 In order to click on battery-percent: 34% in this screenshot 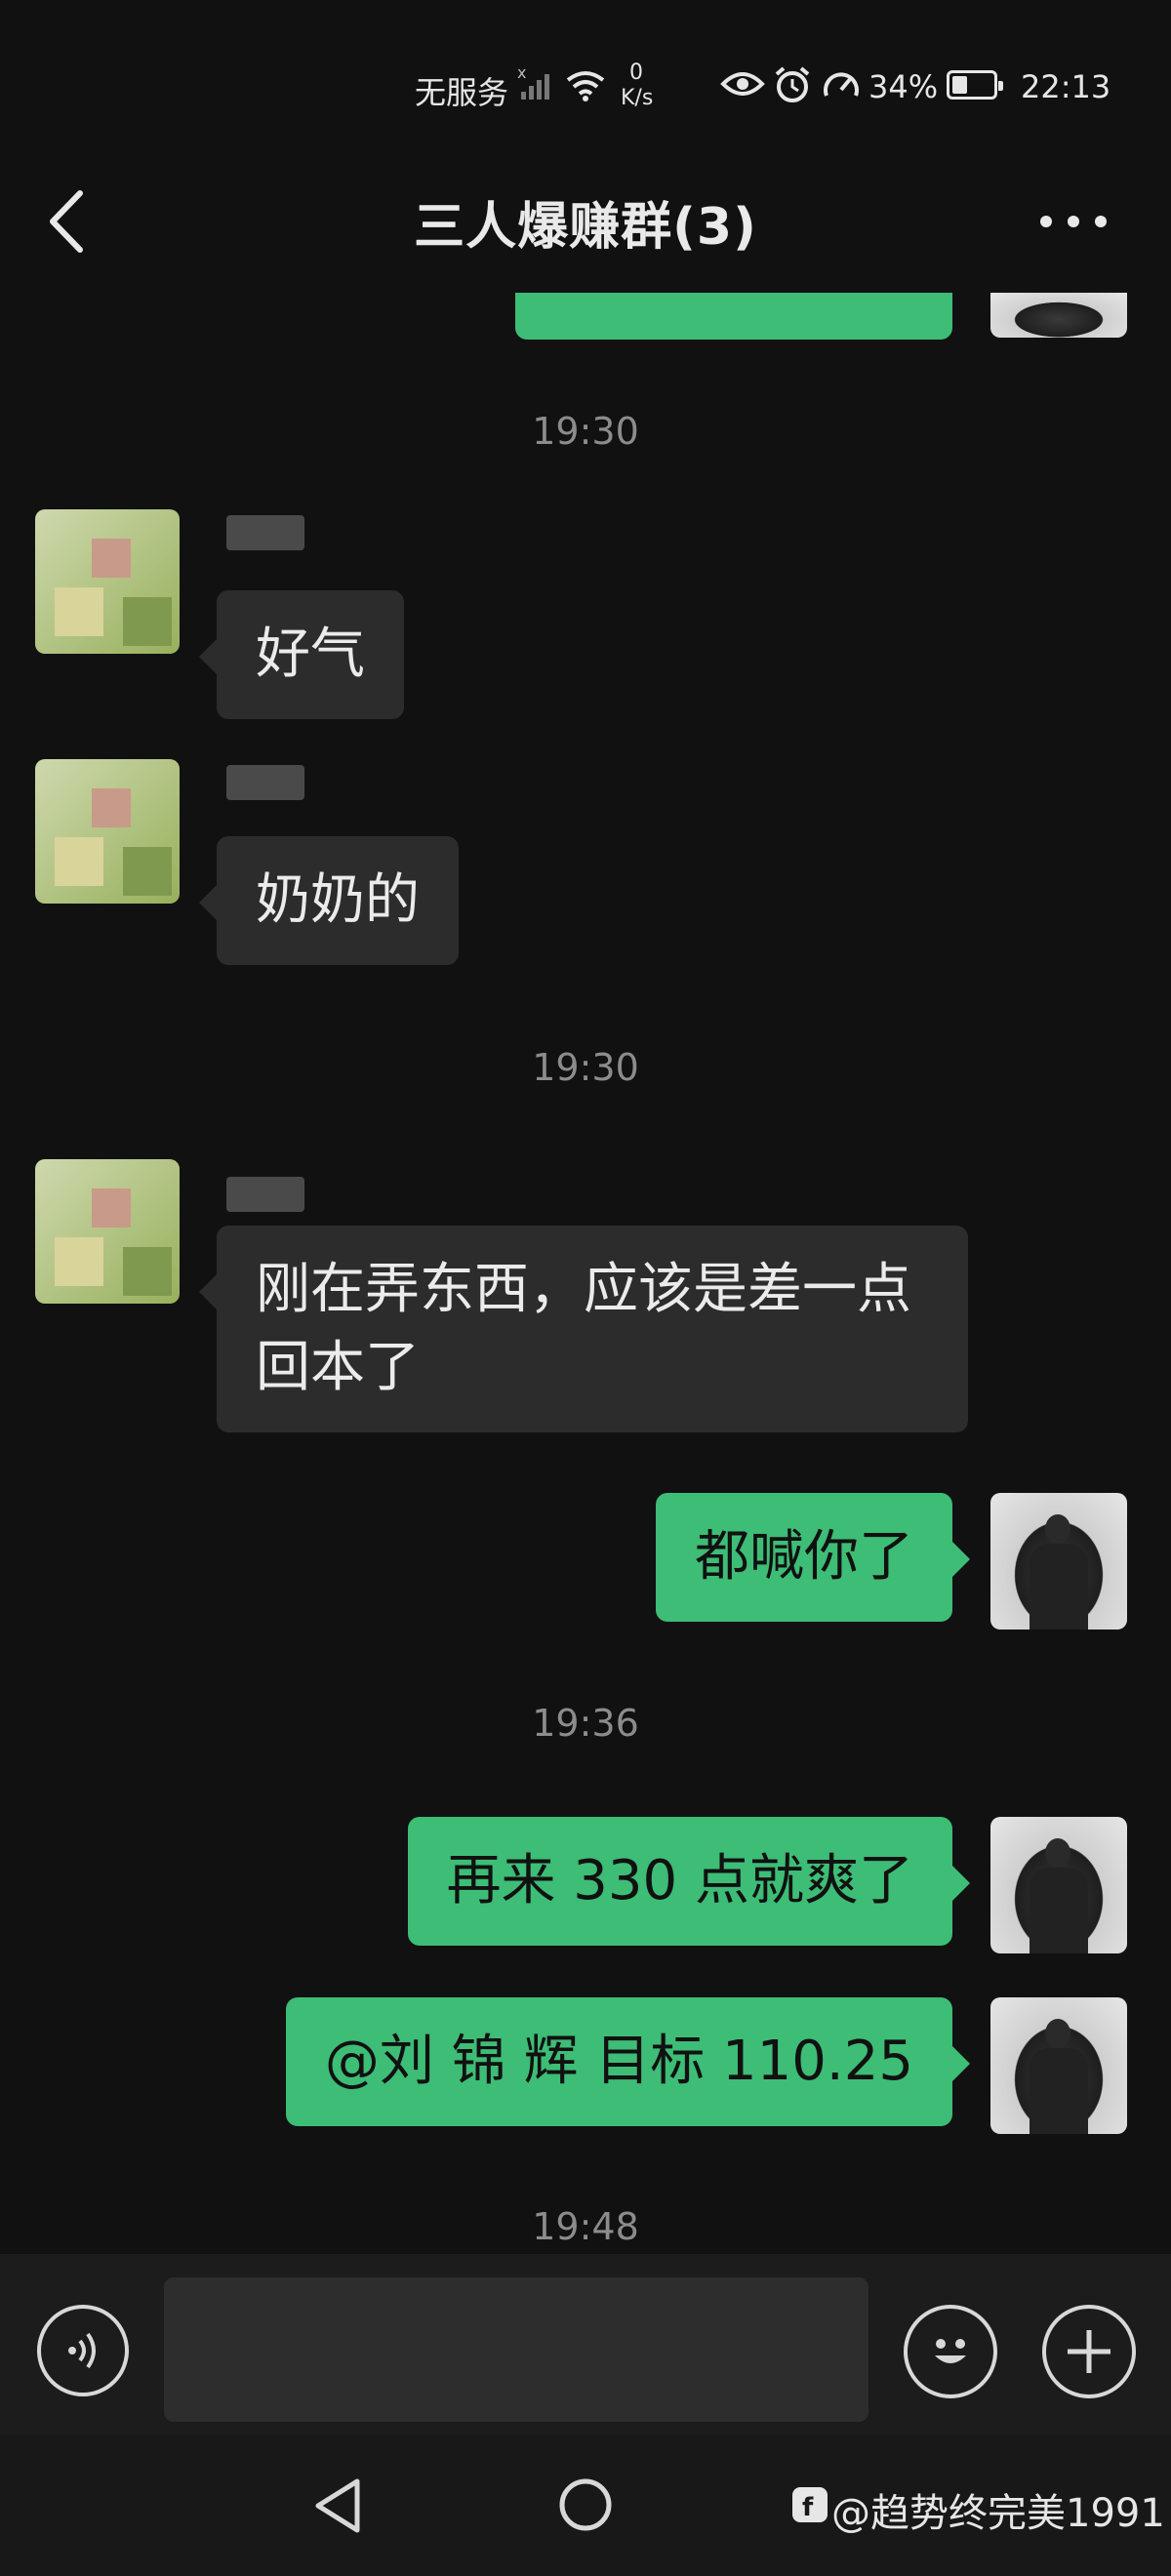, I will do `click(903, 86)`.